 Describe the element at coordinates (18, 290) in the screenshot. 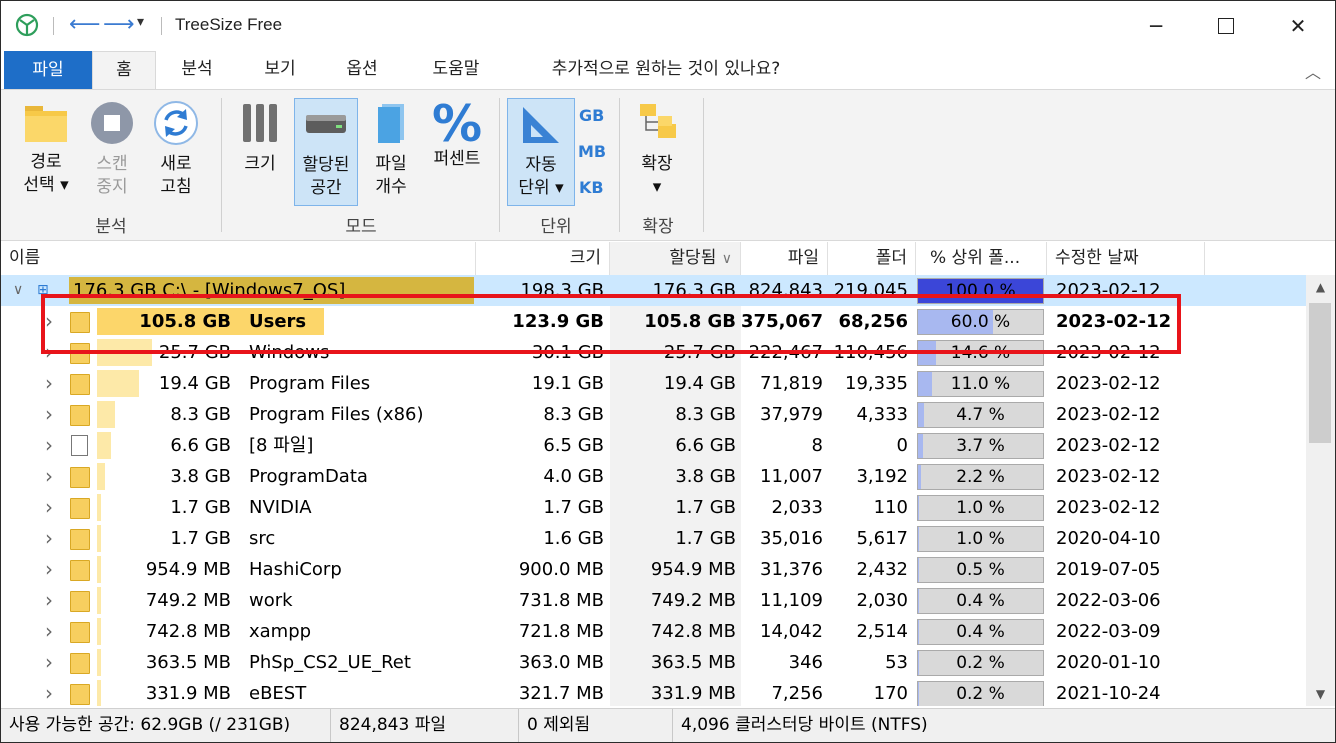

I see `collapse-chevron-icon: ∨` at that location.